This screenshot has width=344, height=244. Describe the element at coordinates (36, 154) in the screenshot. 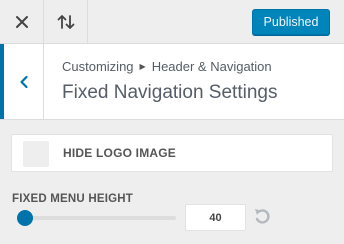

I see `hide-logo-checkbox` at that location.